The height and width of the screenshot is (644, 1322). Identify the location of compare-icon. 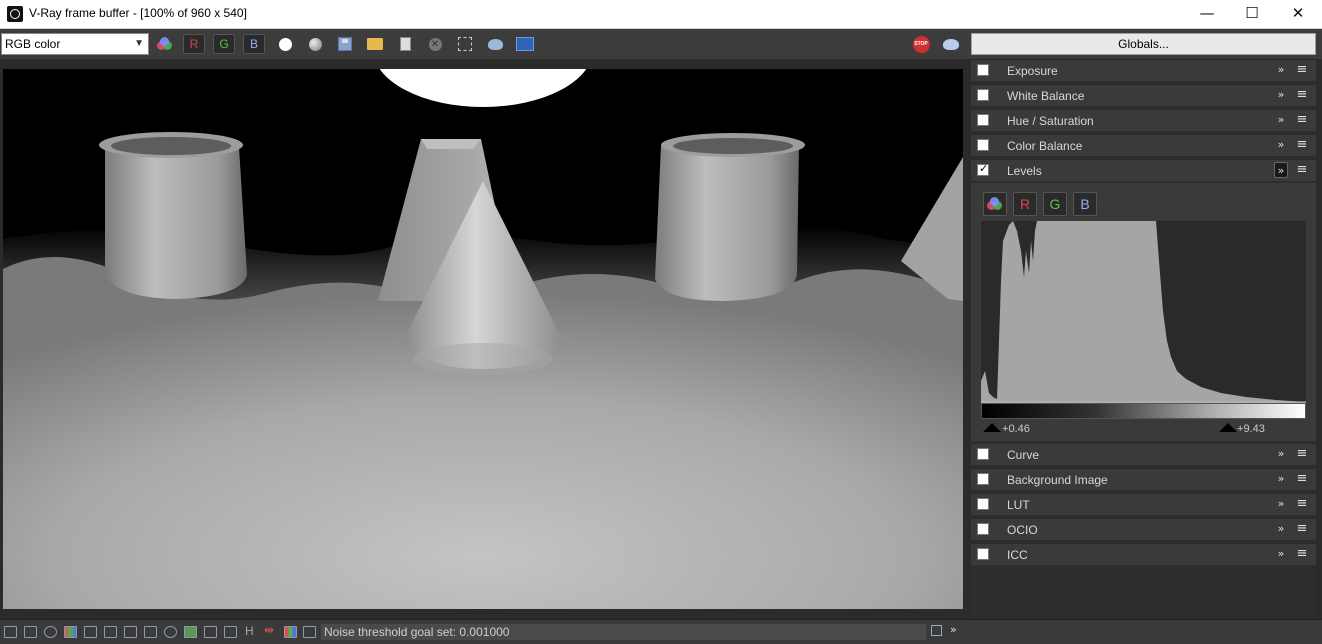
(230, 632).